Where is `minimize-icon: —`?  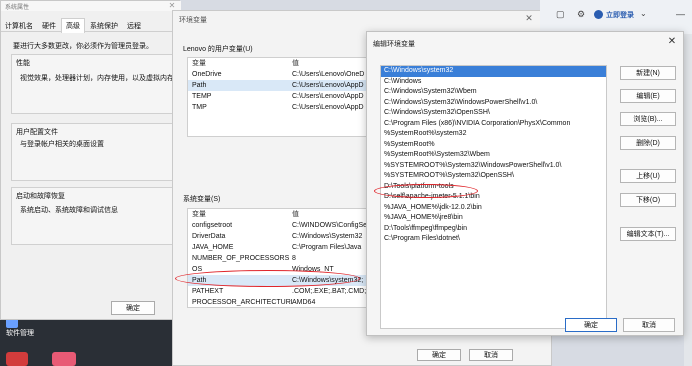
minimize-icon: — is located at coordinates (680, 14).